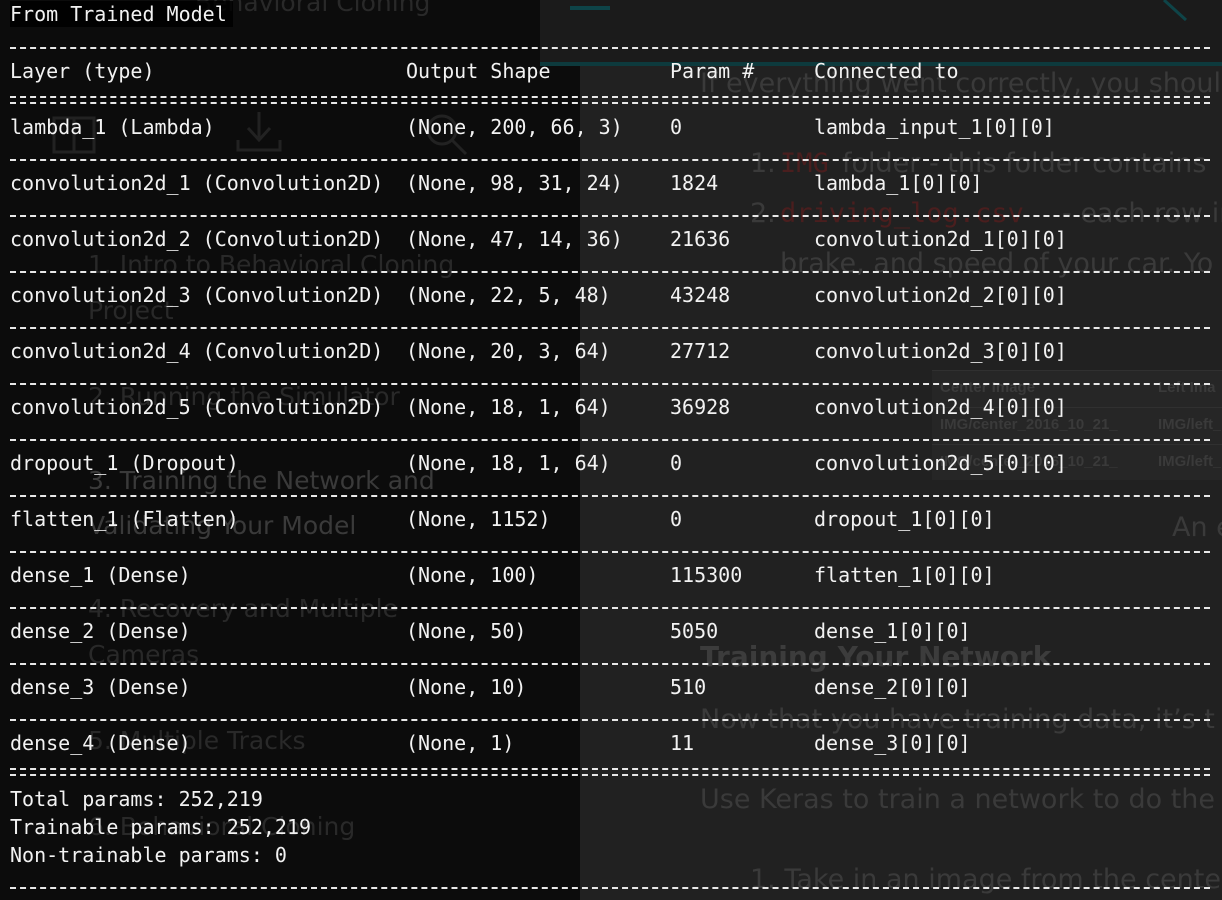 This screenshot has height=900, width=1222. I want to click on param-cell: 5050, so click(694, 631).